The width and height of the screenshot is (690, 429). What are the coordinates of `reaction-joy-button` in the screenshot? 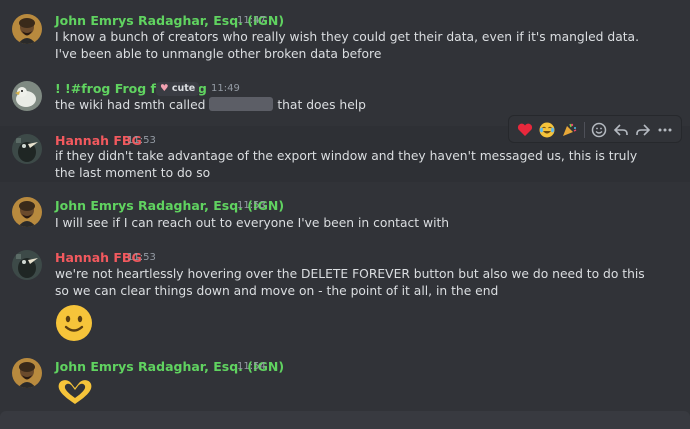 It's located at (547, 130).